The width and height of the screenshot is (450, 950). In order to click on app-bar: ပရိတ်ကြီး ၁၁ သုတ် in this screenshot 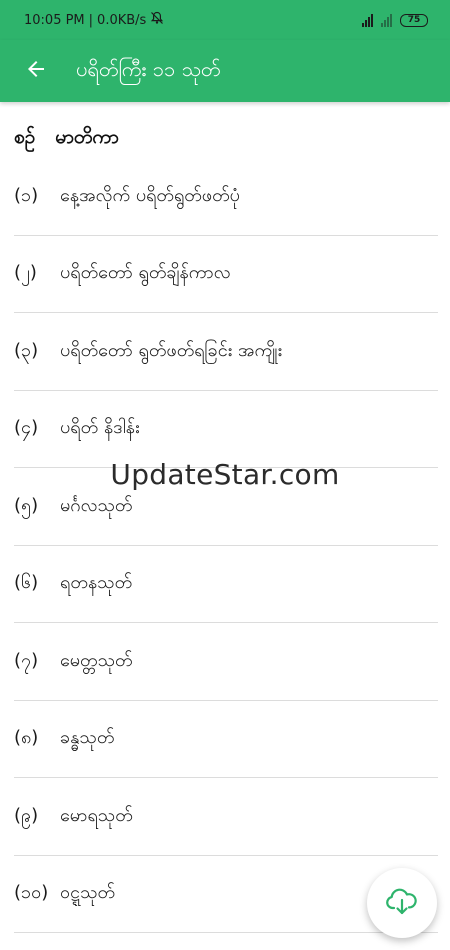, I will do `click(225, 71)`.